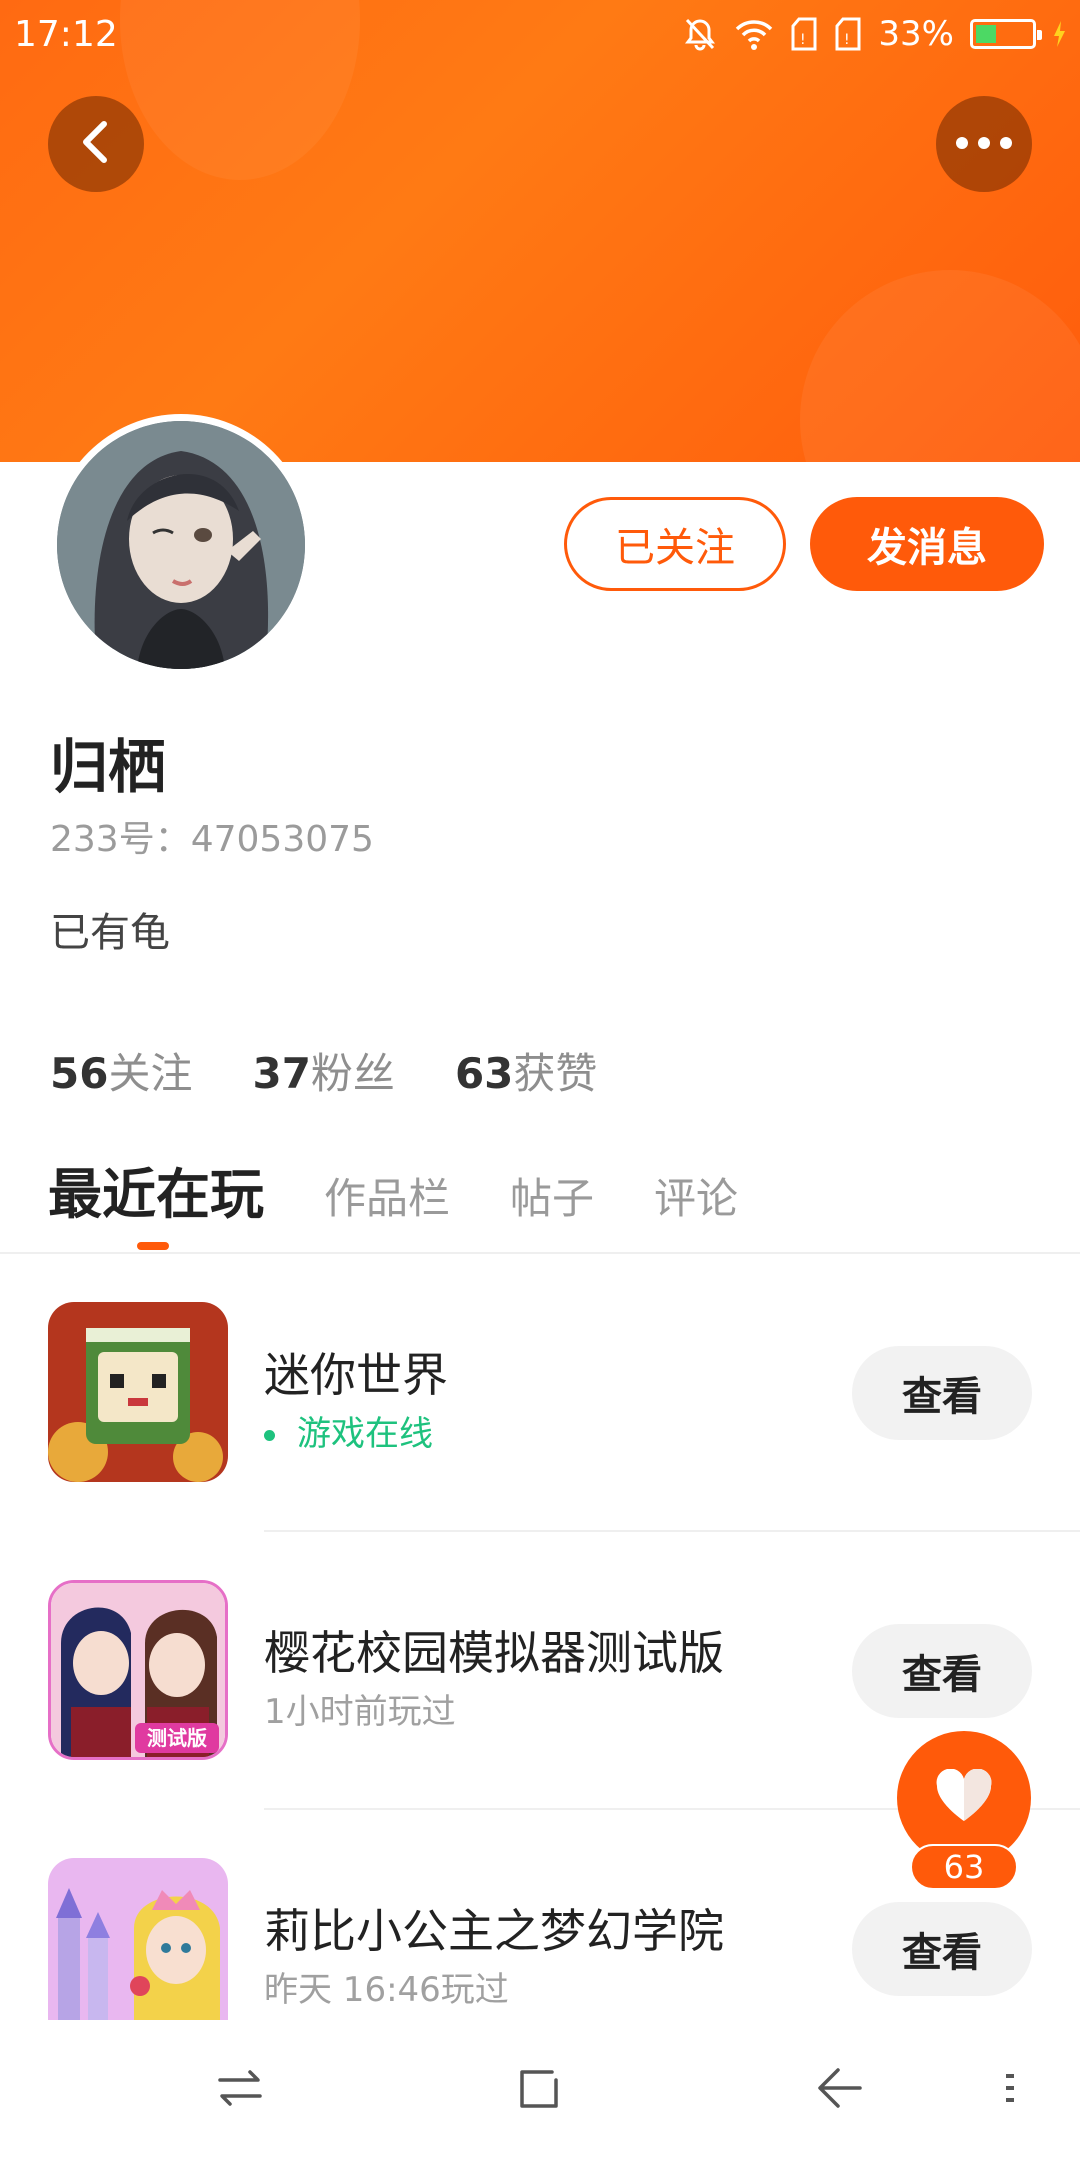  I want to click on sim1-icon: !, so click(804, 34).